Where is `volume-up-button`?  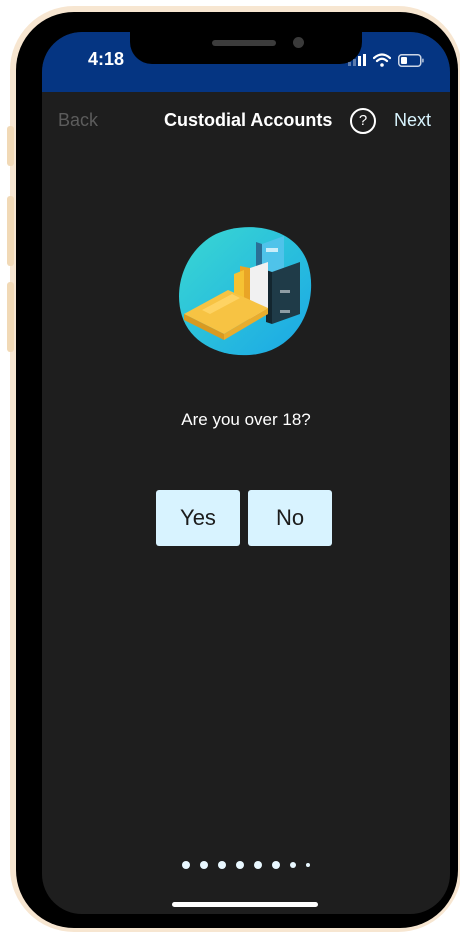 volume-up-button is located at coordinates (10, 231).